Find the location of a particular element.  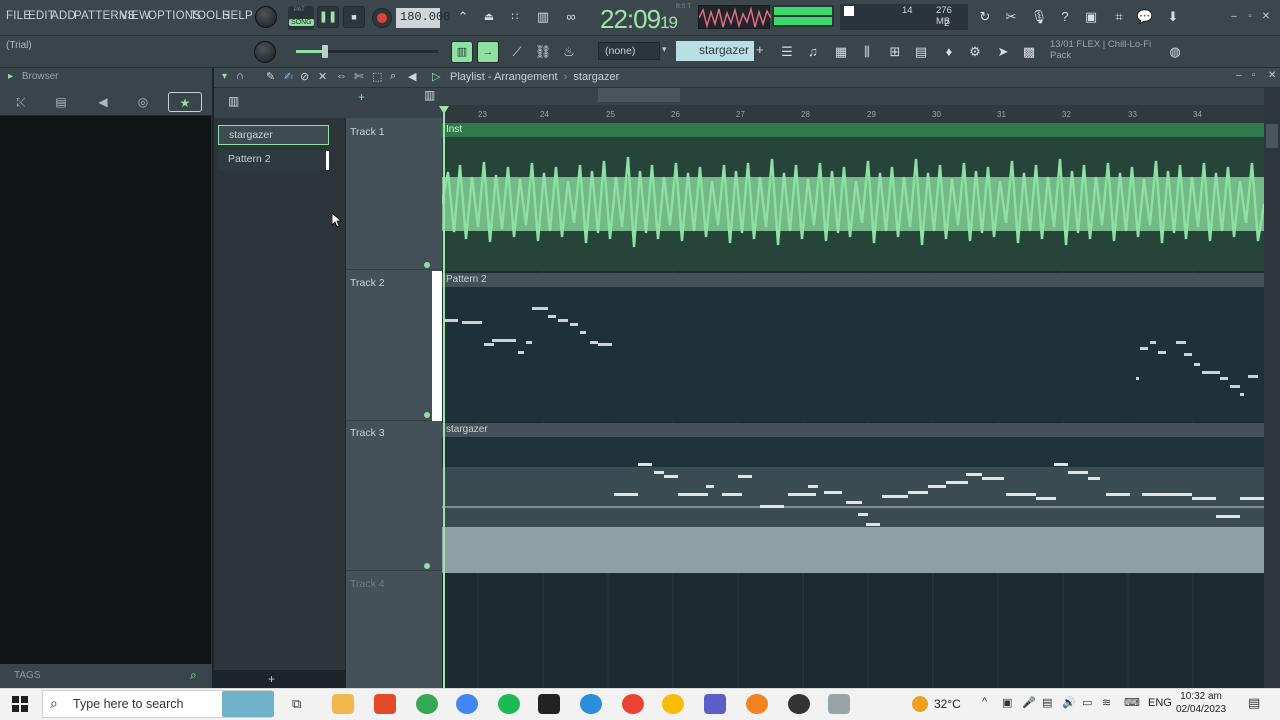

audio-clip-header: Inst is located at coordinates (853, 130).